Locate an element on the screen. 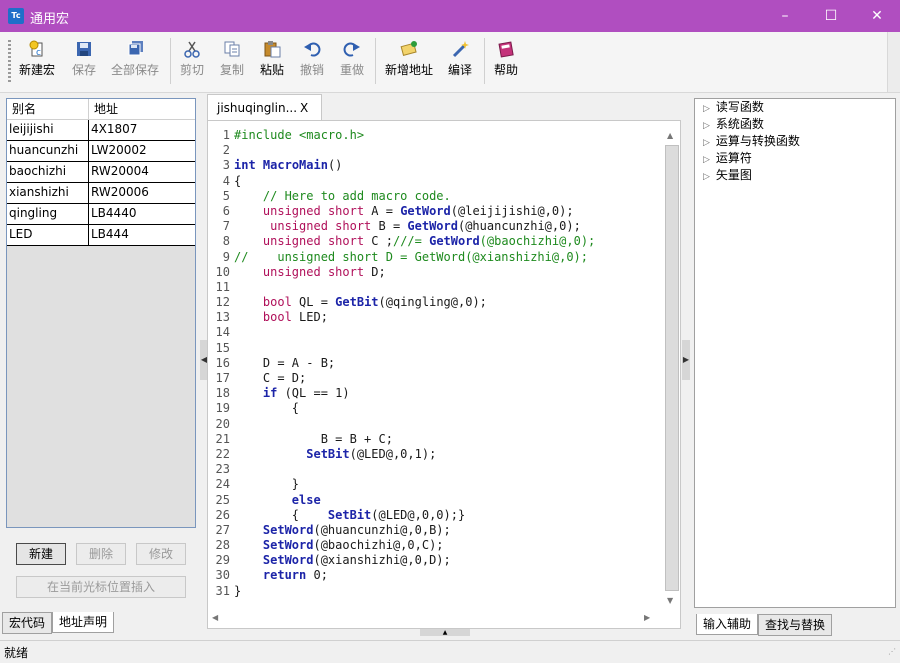 This screenshot has height=663, width=900. code-line: 27 SetWord(@huancunzhi@,0,B); is located at coordinates (401, 530).